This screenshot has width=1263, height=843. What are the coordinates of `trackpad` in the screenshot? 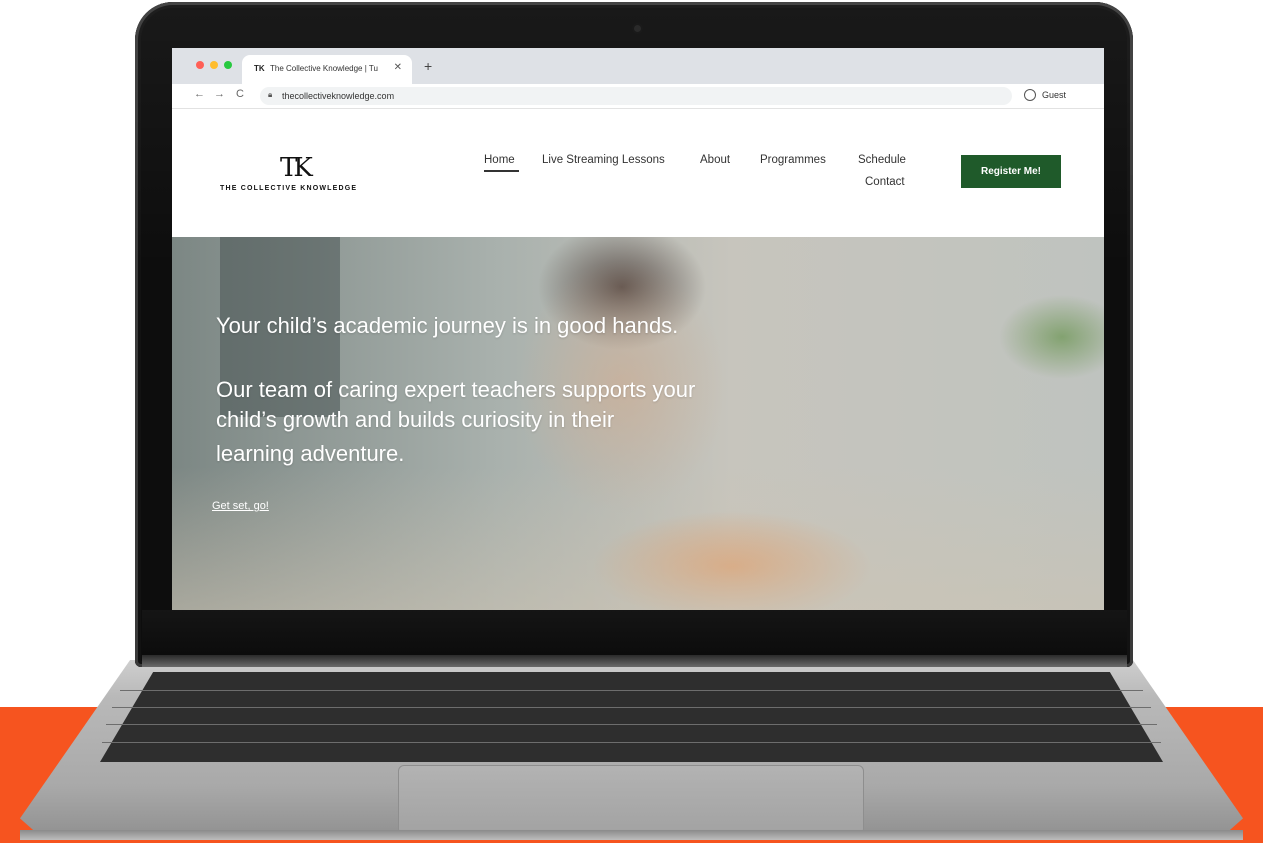 It's located at (631, 800).